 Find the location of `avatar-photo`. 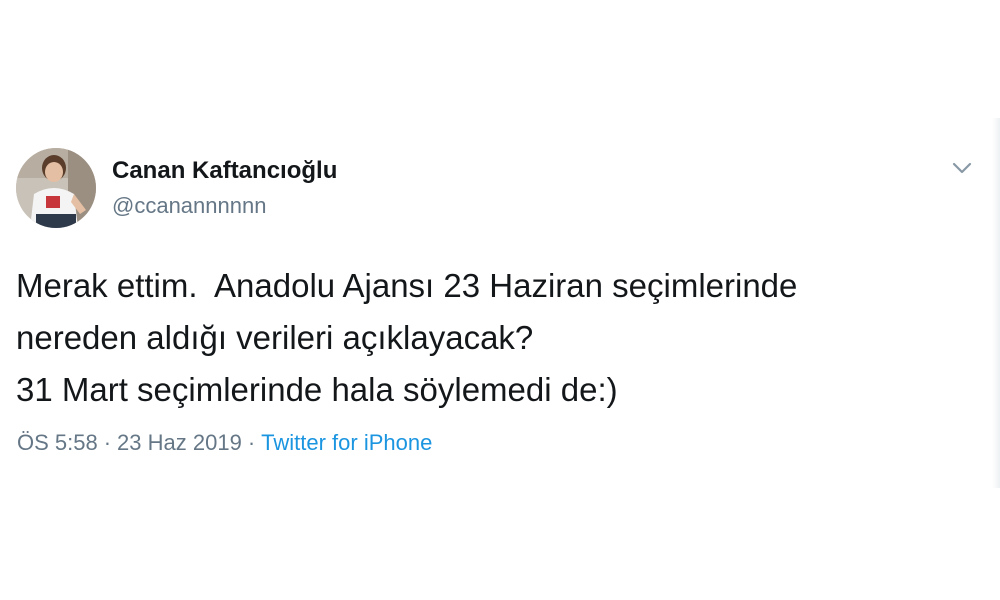

avatar-photo is located at coordinates (56, 188).